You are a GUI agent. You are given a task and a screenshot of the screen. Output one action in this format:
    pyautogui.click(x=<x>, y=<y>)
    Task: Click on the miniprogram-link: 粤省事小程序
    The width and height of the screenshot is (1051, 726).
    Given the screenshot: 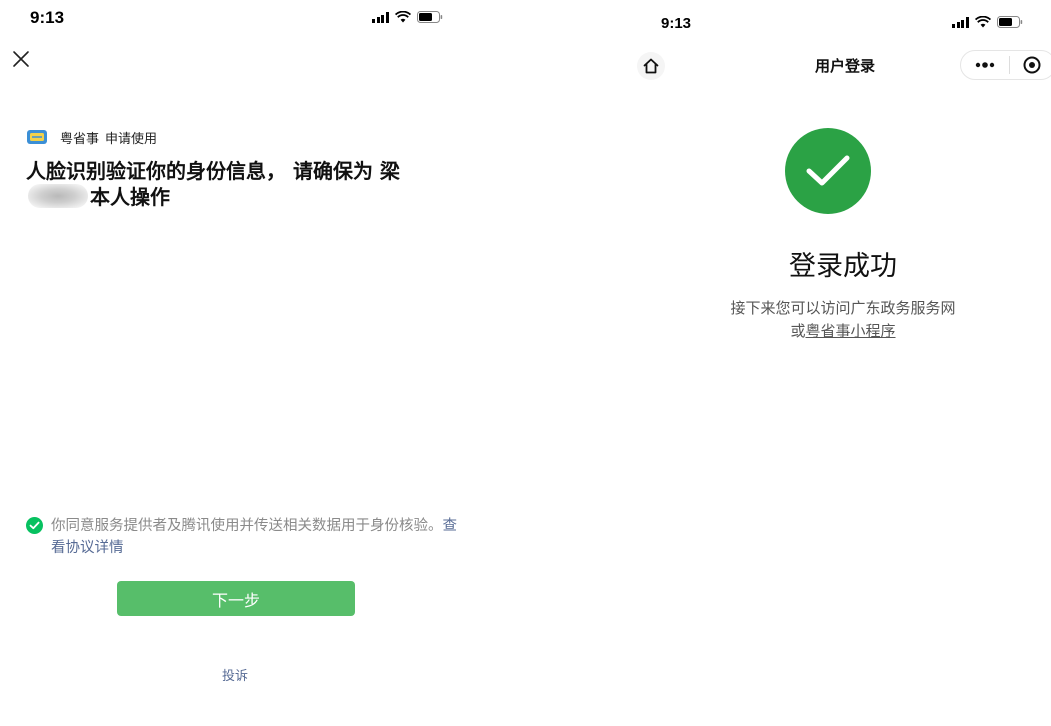 What is the action you would take?
    pyautogui.click(x=851, y=331)
    